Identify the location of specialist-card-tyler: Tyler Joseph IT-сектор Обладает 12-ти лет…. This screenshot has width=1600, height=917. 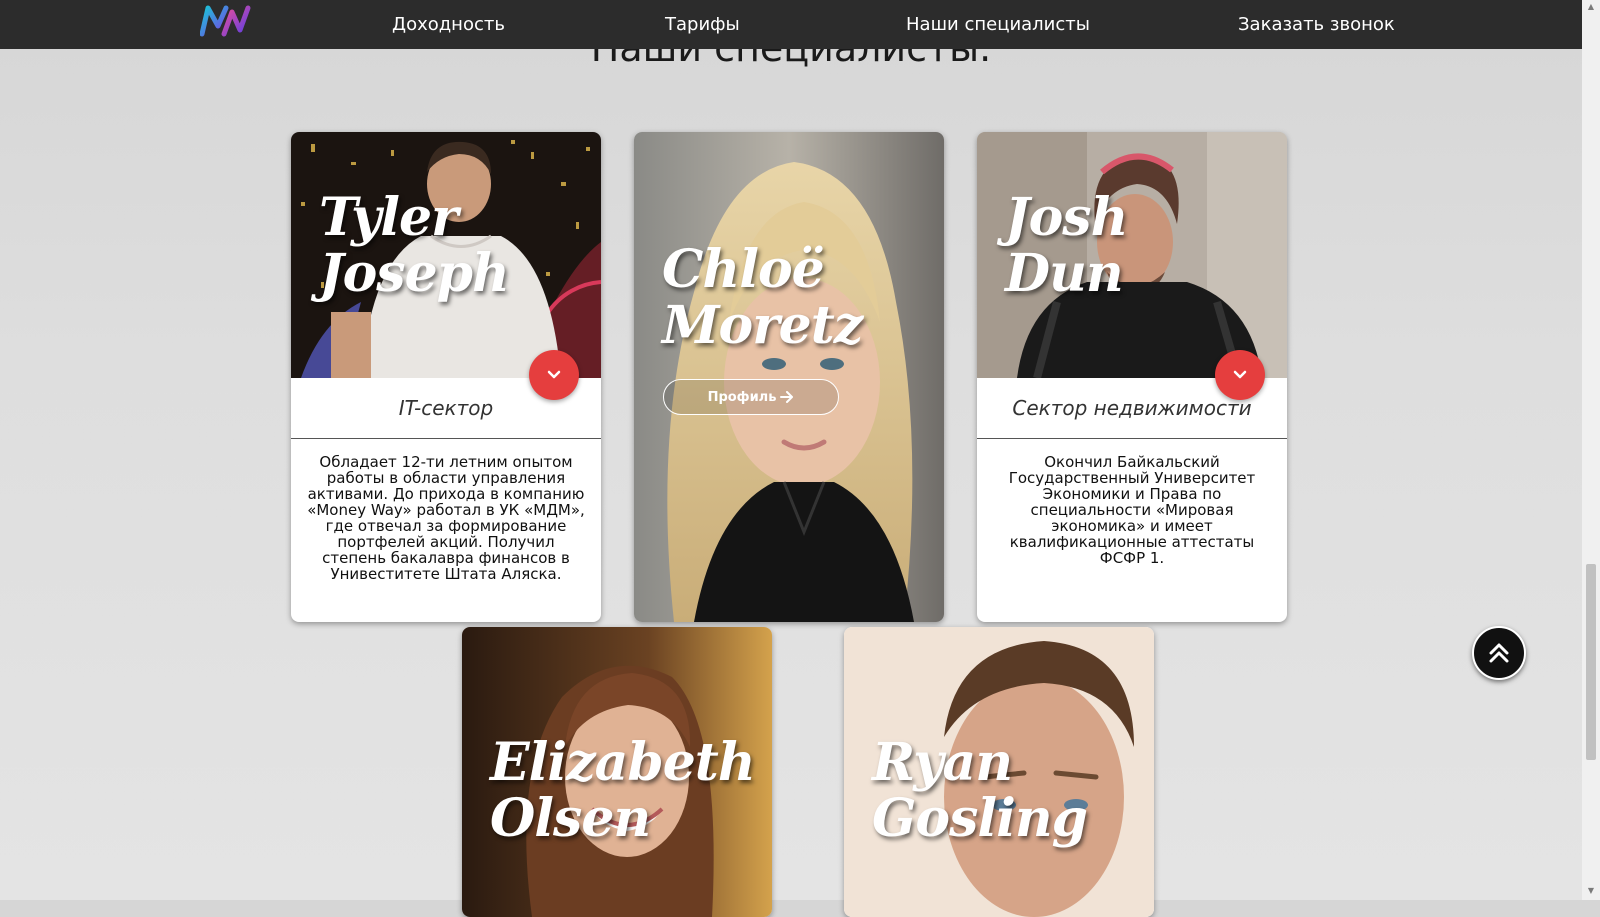
(446, 377).